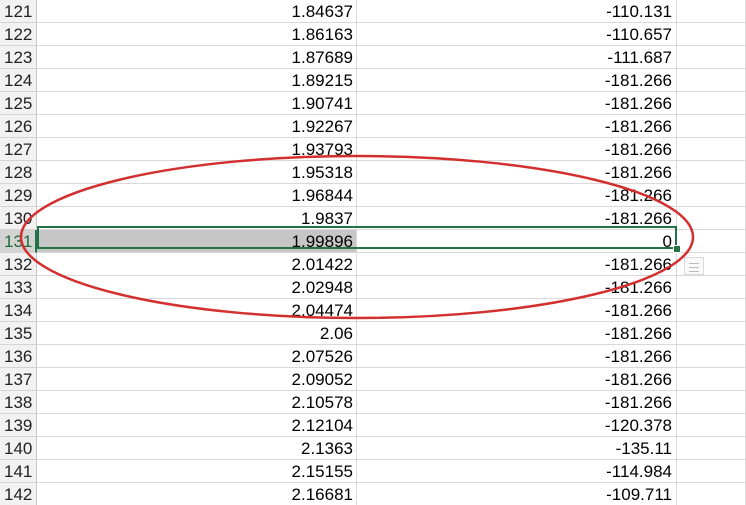  I want to click on table-row: 138 2.10578 -181.266, so click(373, 402).